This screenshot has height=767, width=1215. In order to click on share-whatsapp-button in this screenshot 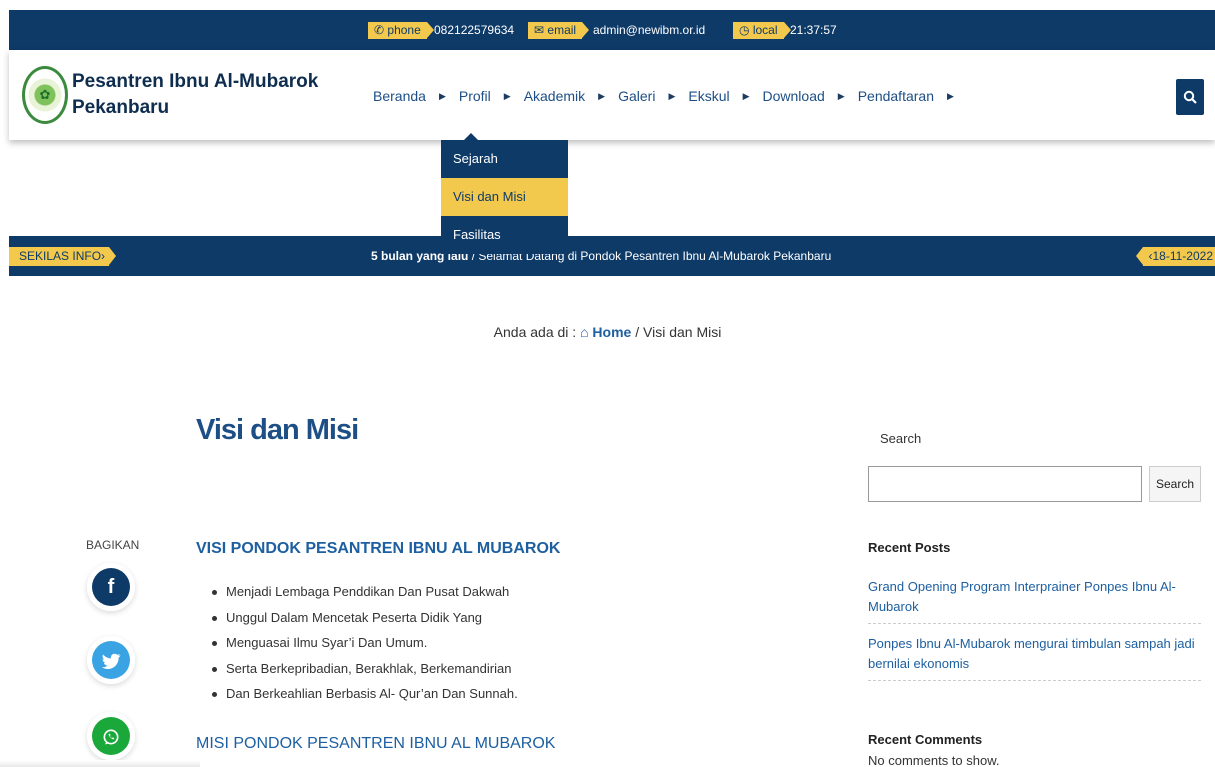, I will do `click(111, 736)`.